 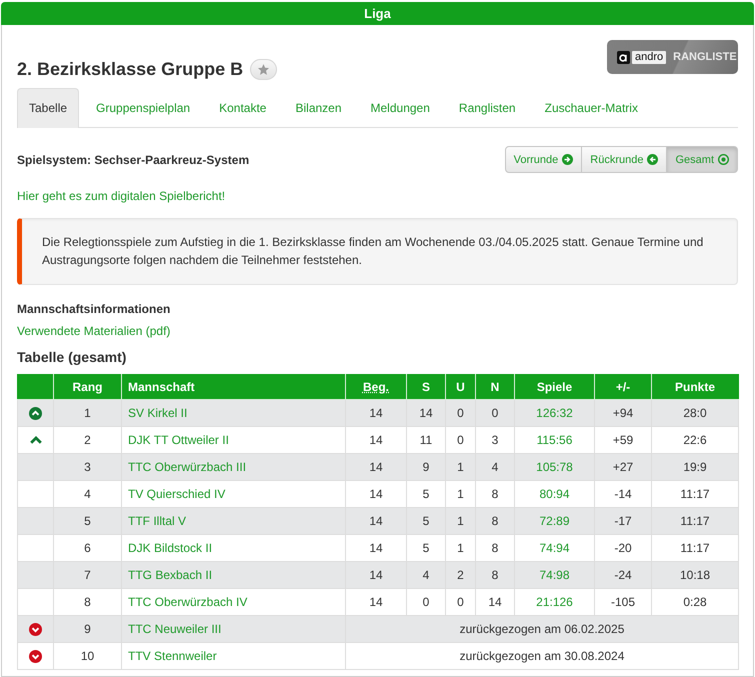 I want to click on logo-label: RANGLISTE, so click(x=705, y=57).